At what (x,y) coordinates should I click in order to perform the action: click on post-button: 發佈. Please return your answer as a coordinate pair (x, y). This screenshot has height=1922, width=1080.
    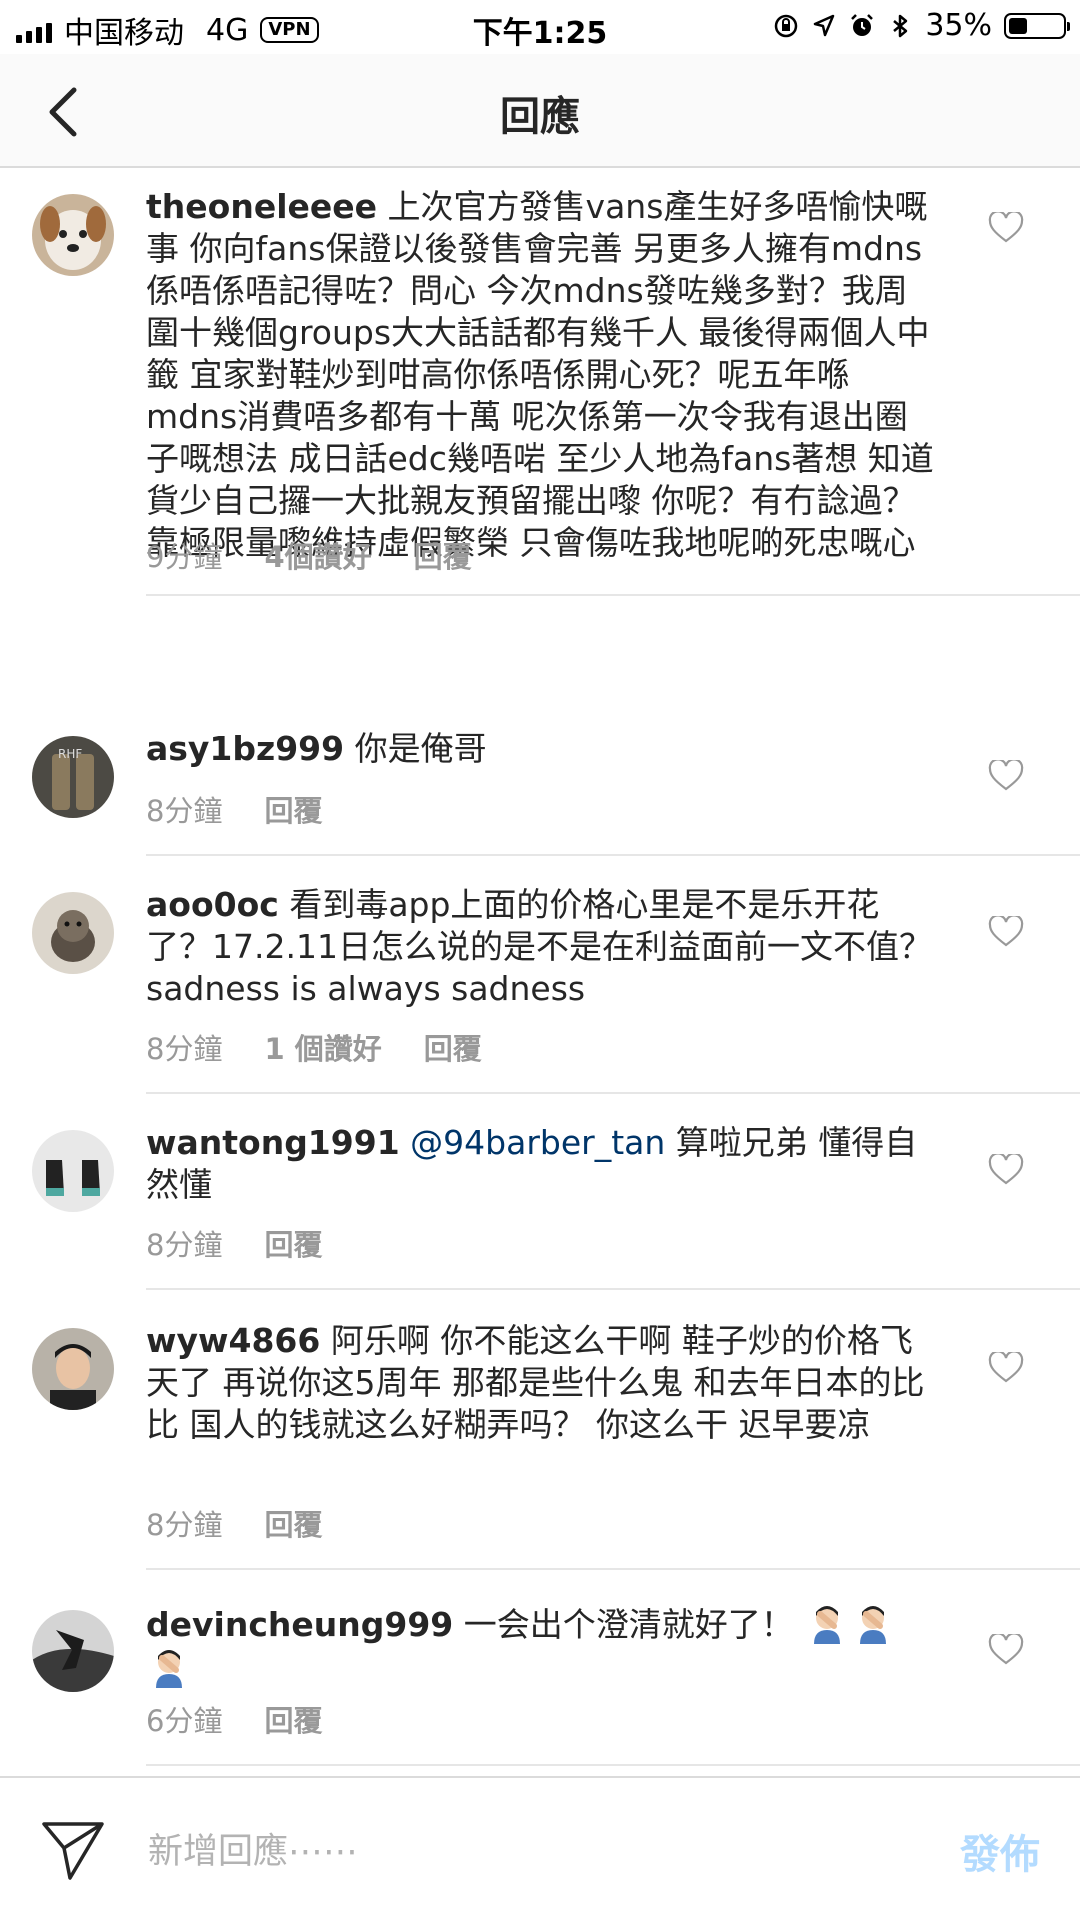
    Looking at the image, I should click on (1000, 1851).